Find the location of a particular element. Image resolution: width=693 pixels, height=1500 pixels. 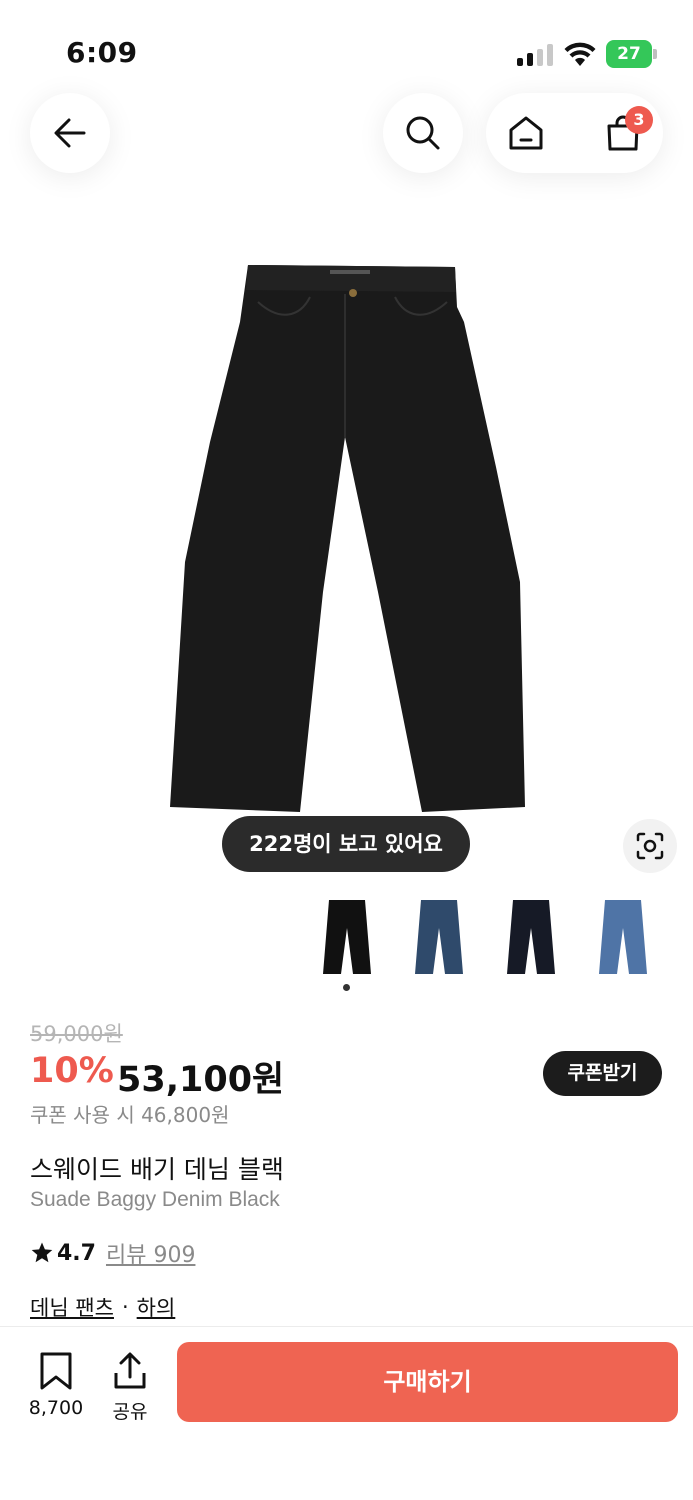

product-title-en: Suade Baggy Denim Black is located at coordinates (155, 1199).